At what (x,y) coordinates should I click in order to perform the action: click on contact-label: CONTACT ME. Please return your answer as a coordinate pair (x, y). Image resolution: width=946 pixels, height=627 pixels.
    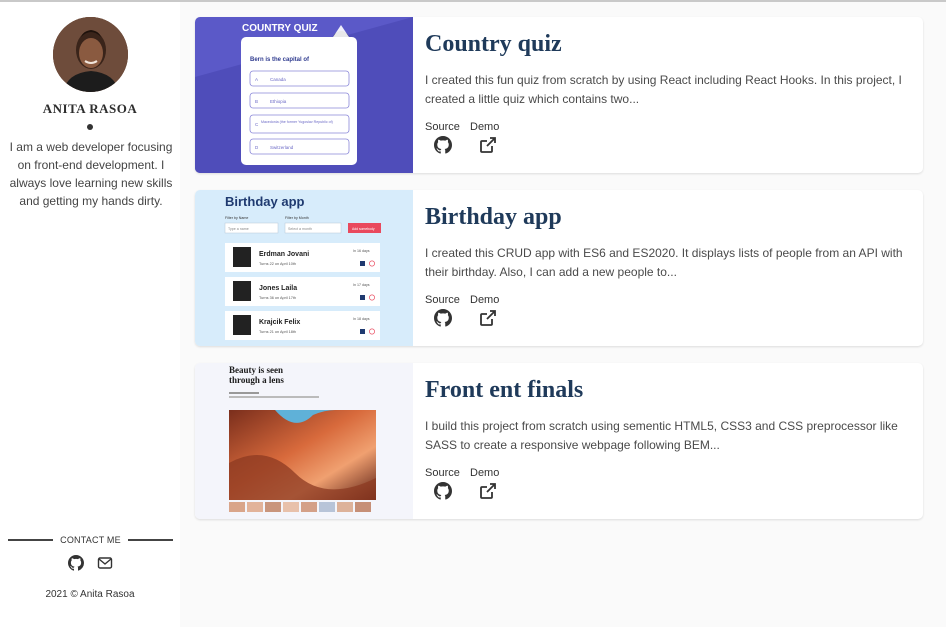
    Looking at the image, I should click on (90, 540).